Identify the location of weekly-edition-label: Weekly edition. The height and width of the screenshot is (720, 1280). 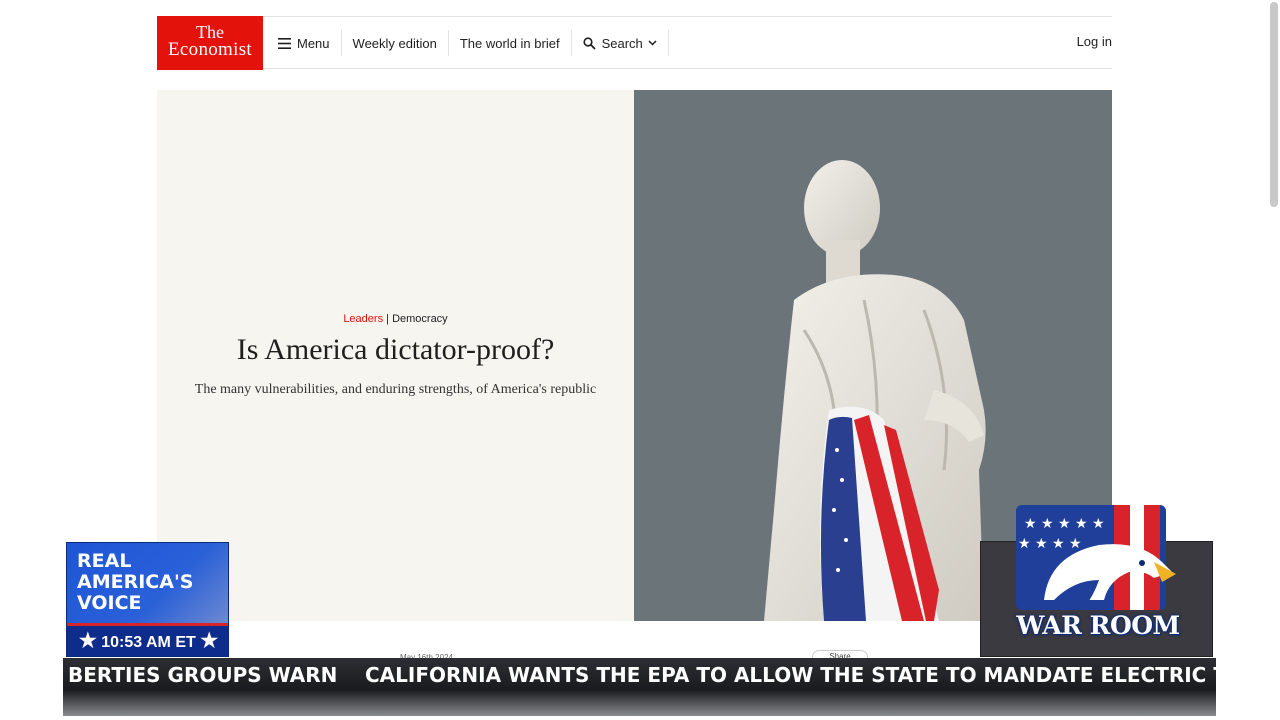
(394, 43).